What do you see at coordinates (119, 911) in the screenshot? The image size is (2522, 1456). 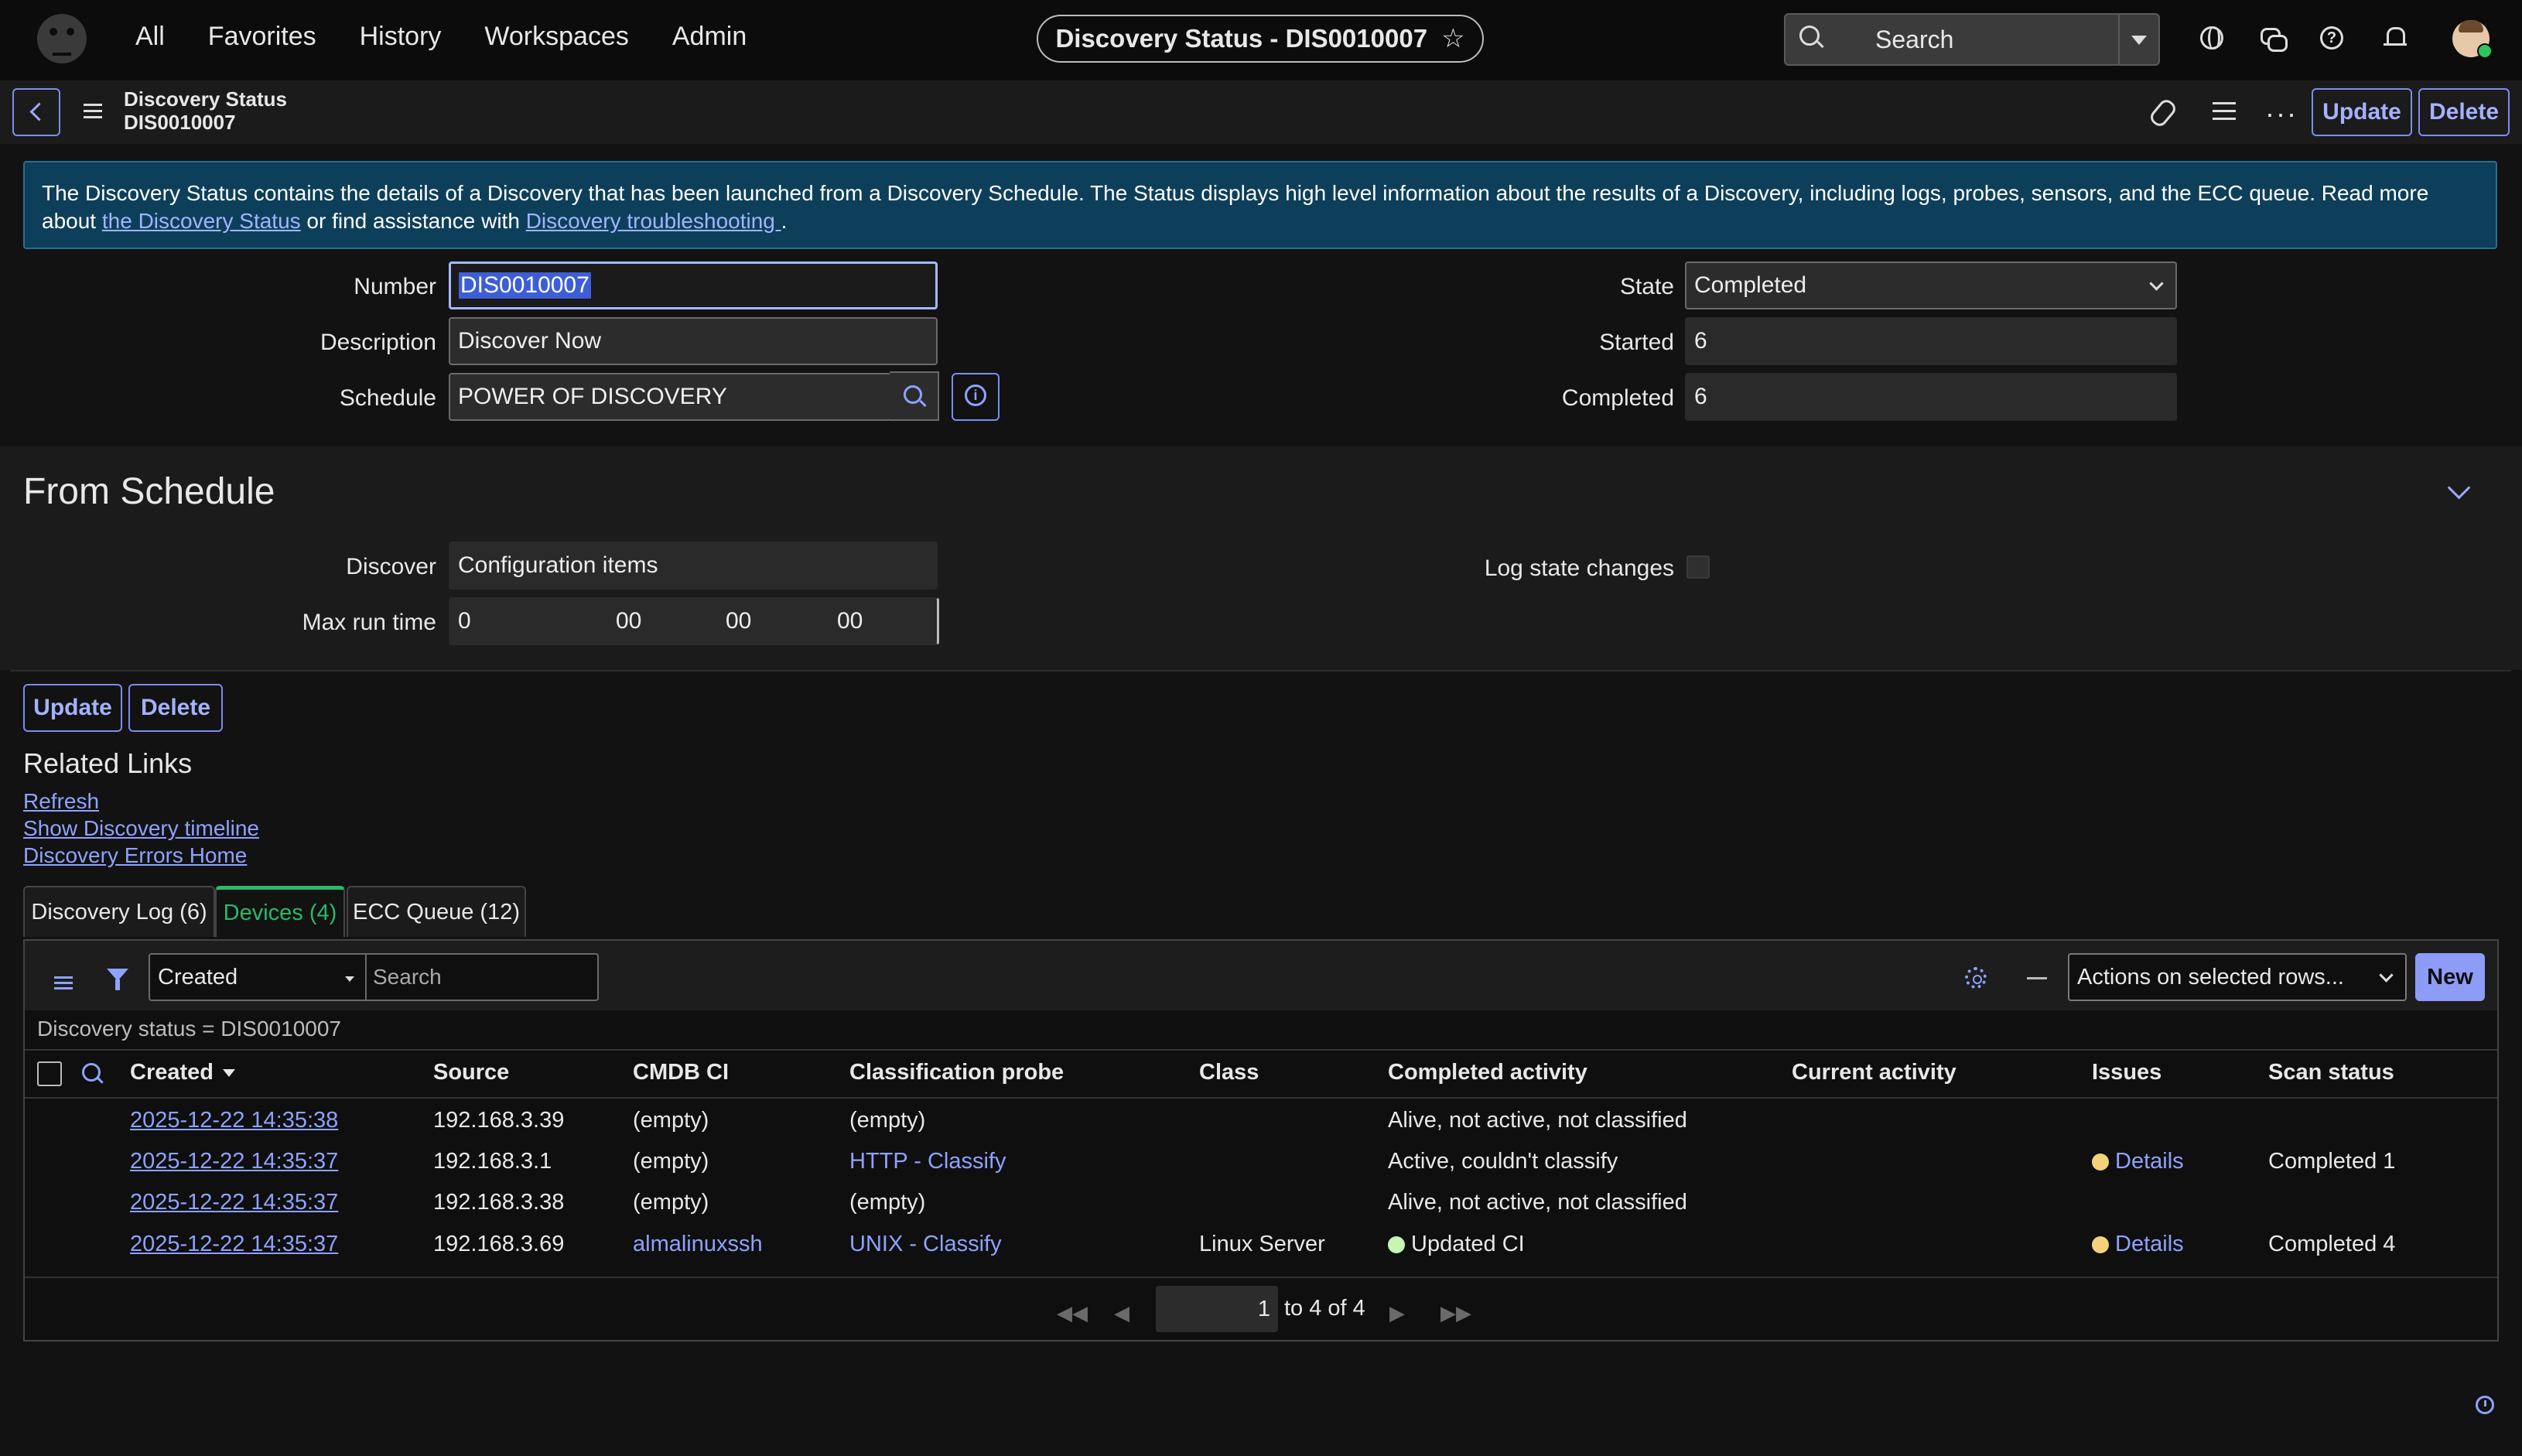 I see `tab-discovery-log: Discovery Log (6)` at bounding box center [119, 911].